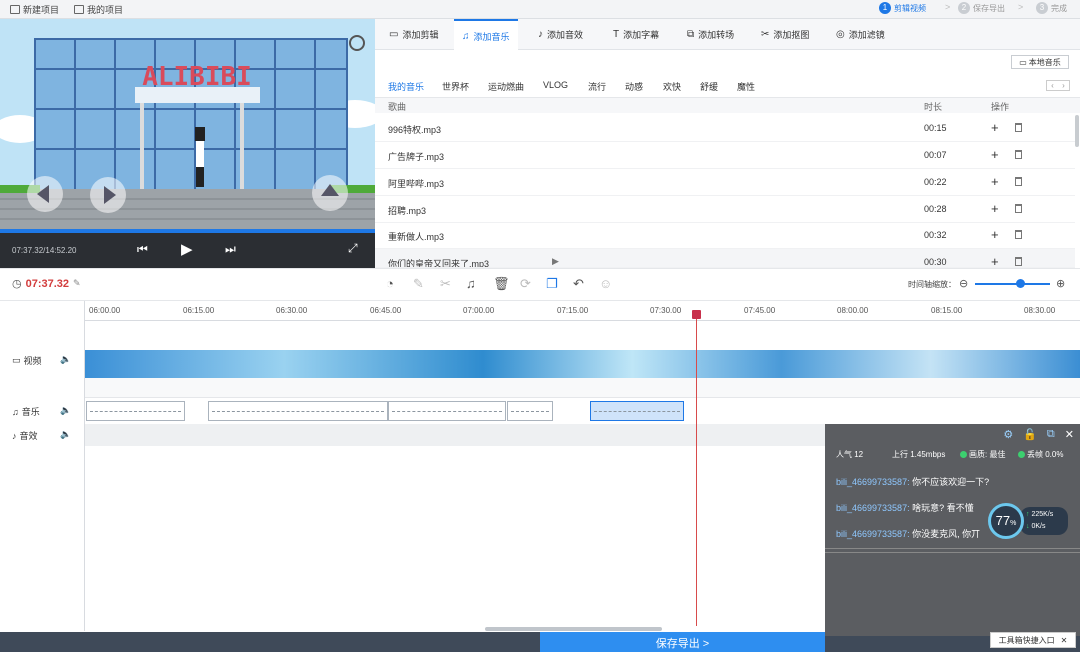  I want to click on timeline-scrollbar, so click(573, 629).